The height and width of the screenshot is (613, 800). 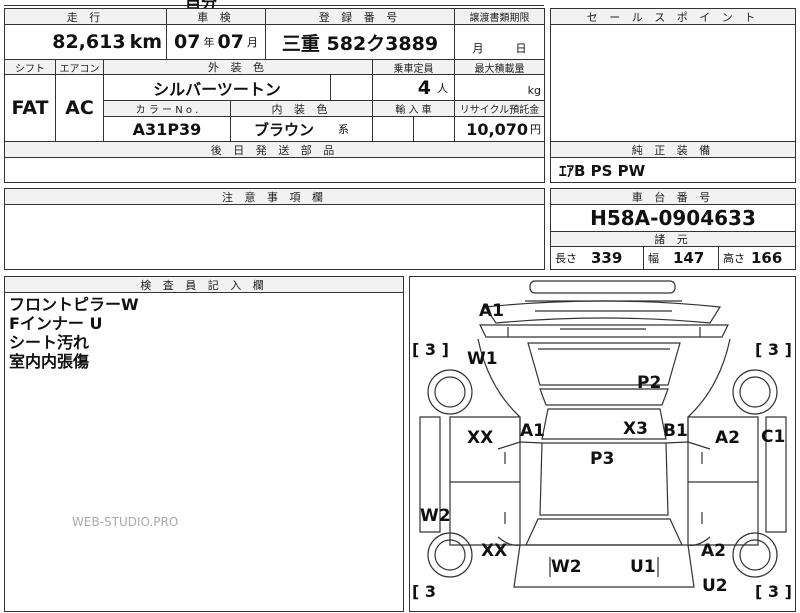 I want to click on exterior-color-cell: シルバーツートン, so click(x=217, y=87).